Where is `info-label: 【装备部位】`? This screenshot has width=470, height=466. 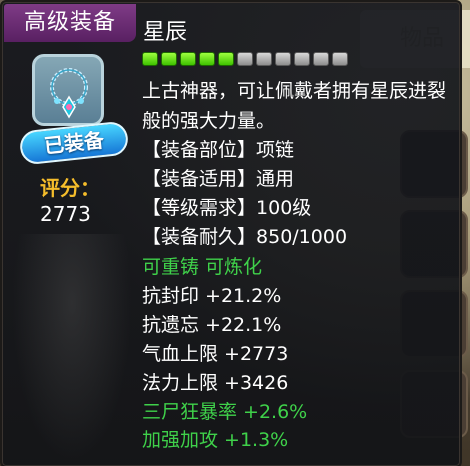
info-label: 【装备部位】 is located at coordinates (199, 150).